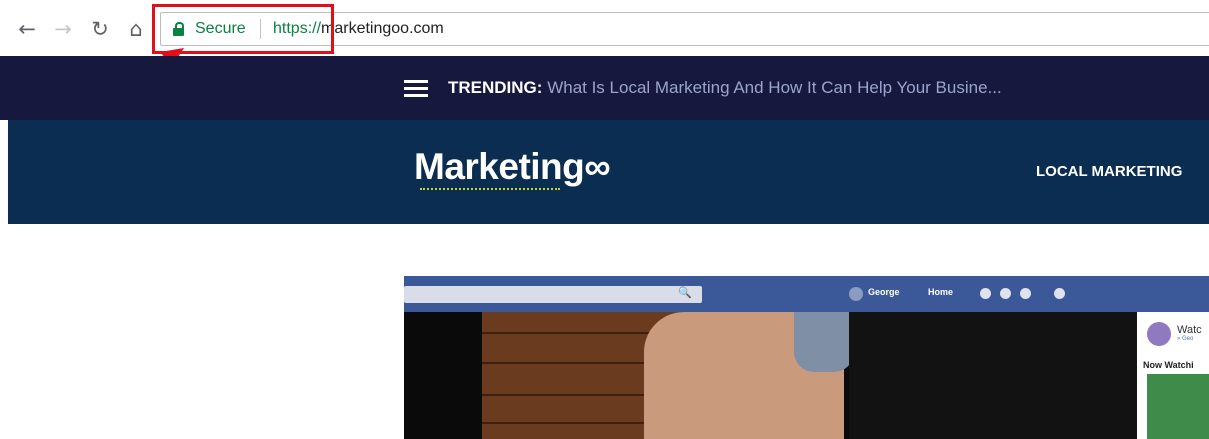  Describe the element at coordinates (553, 294) in the screenshot. I see `embedded-search-field: 🔍` at that location.